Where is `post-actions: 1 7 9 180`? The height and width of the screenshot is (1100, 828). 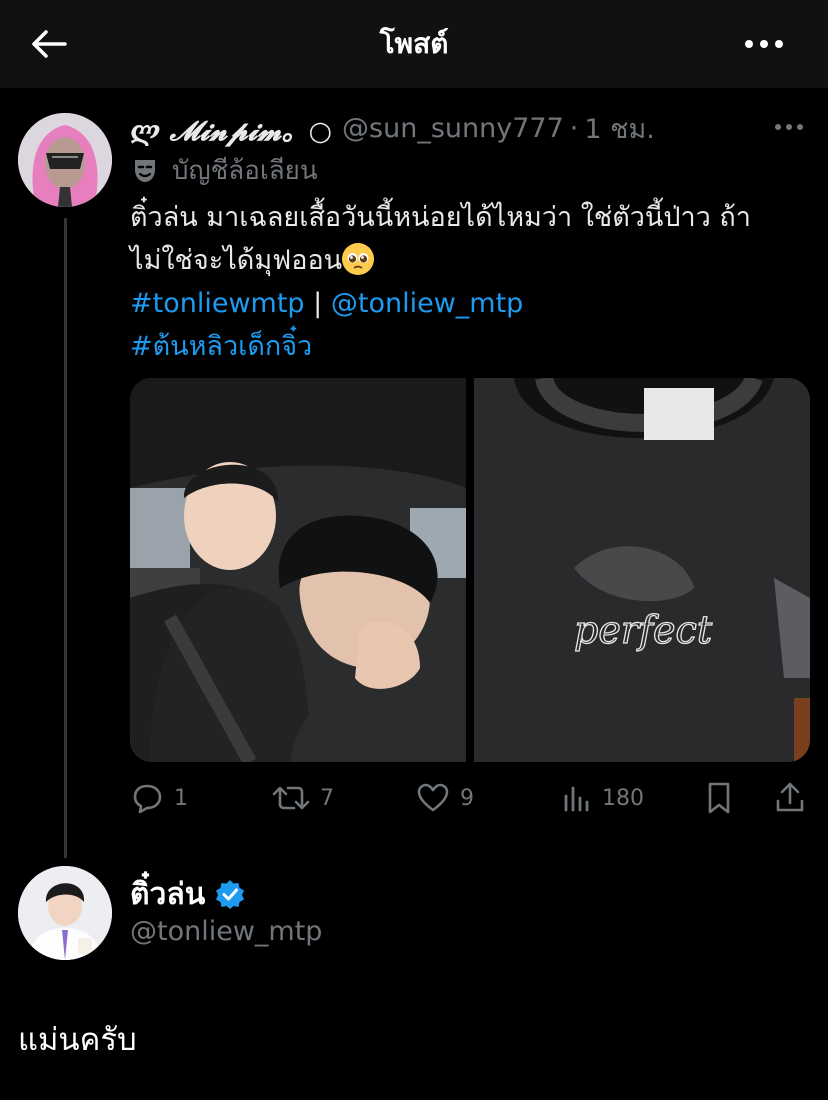 post-actions: 1 7 9 180 is located at coordinates (470, 798).